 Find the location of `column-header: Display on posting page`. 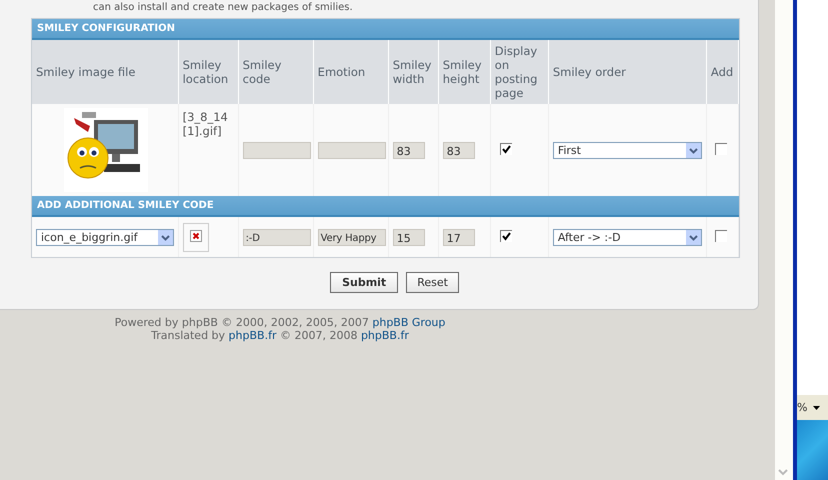

column-header: Display on posting page is located at coordinates (519, 72).